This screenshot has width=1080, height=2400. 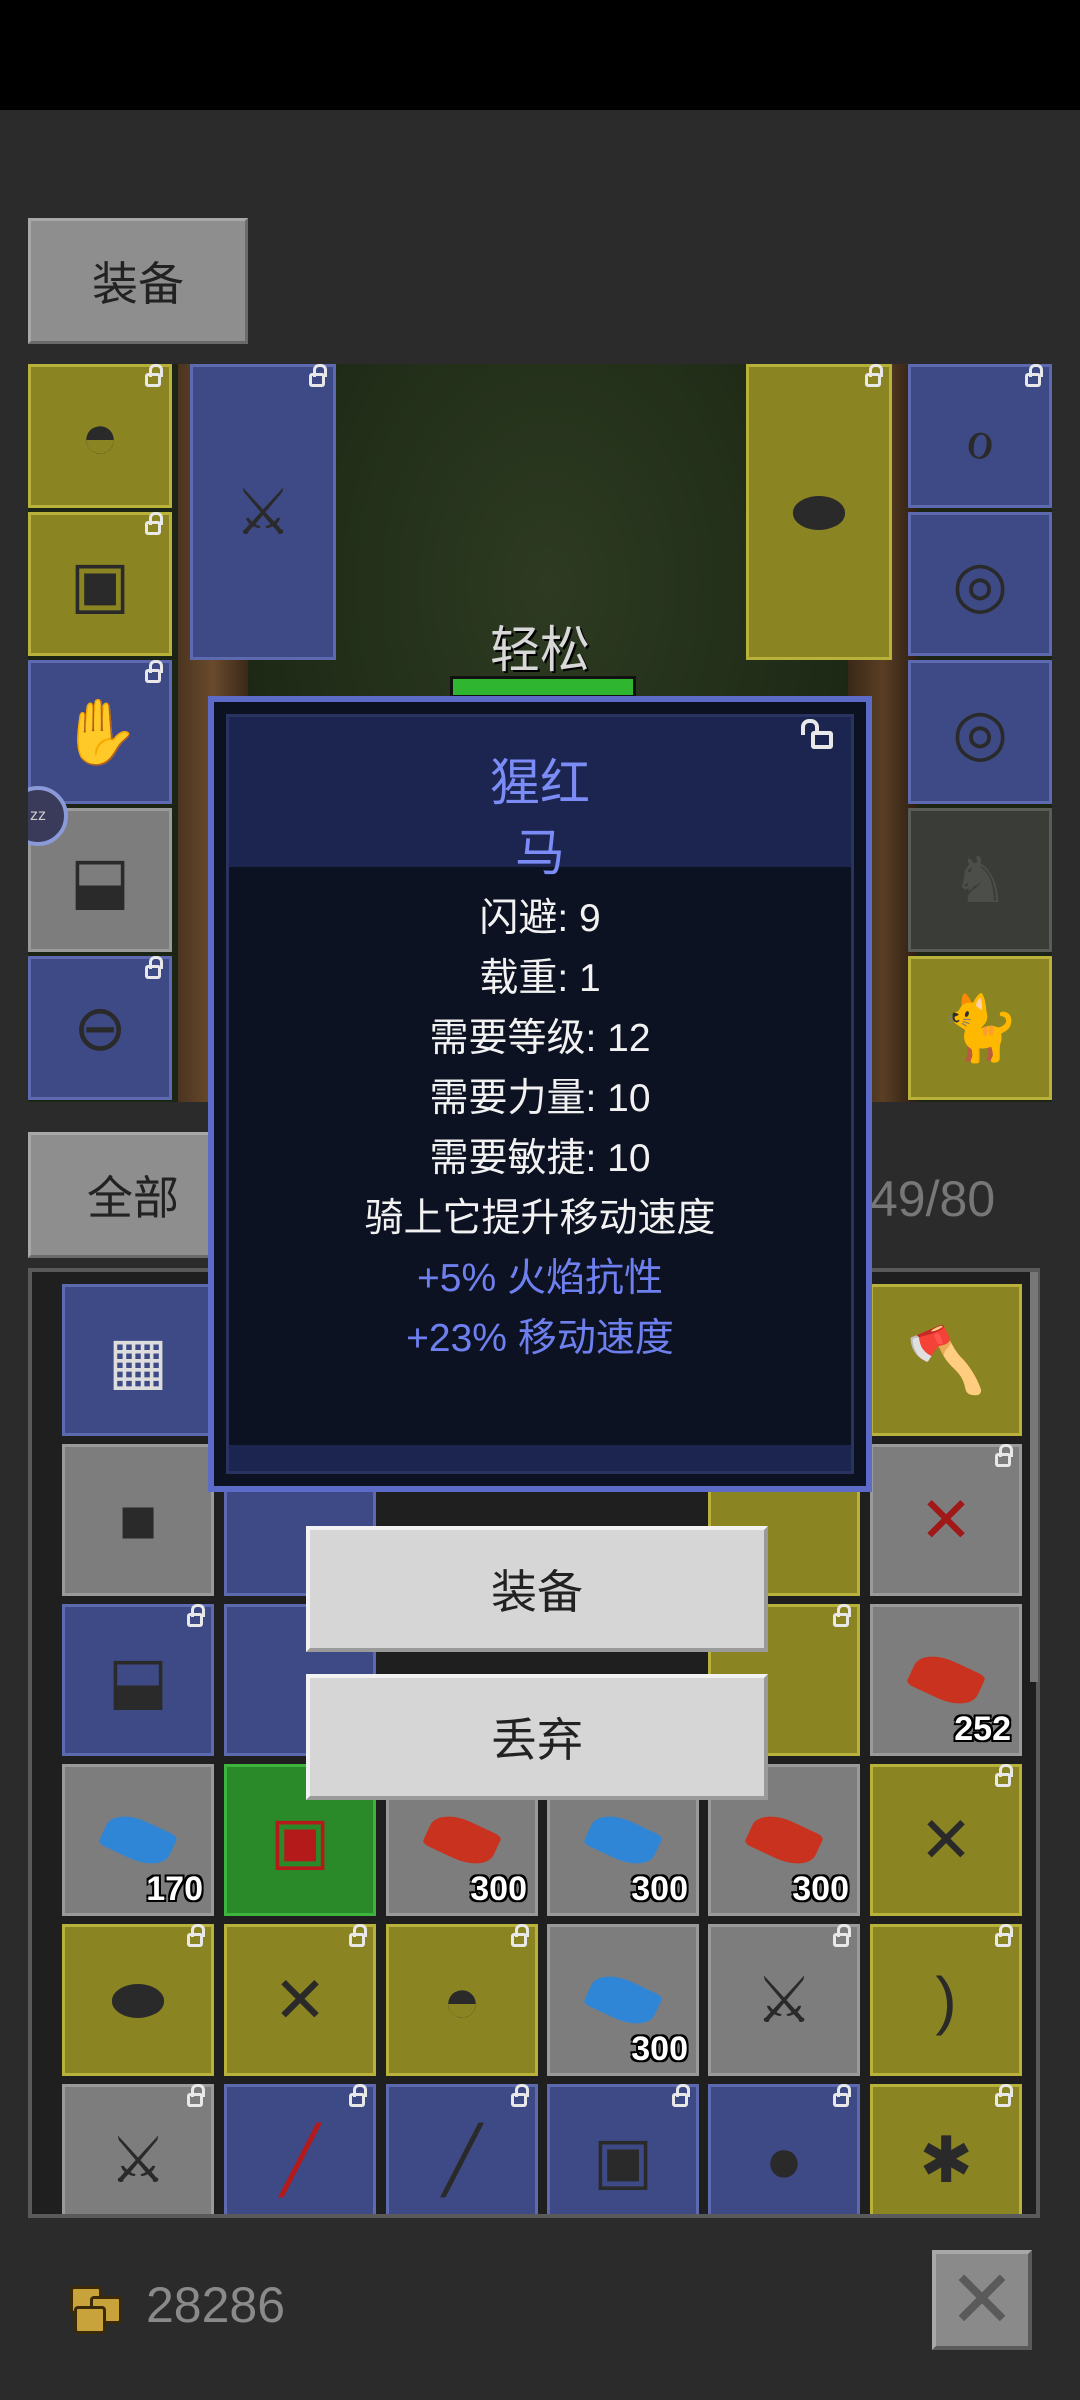 I want to click on close-button: ✕, so click(x=982, y=2300).